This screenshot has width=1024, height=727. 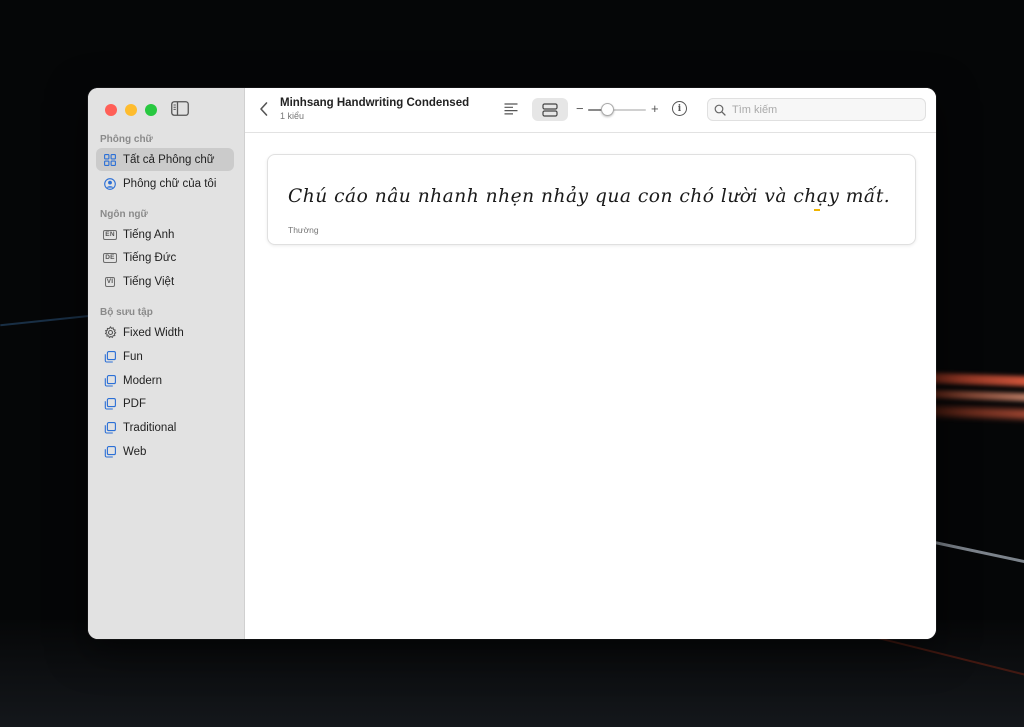 What do you see at coordinates (110, 281) in the screenshot?
I see `language-badge-icon: VI` at bounding box center [110, 281].